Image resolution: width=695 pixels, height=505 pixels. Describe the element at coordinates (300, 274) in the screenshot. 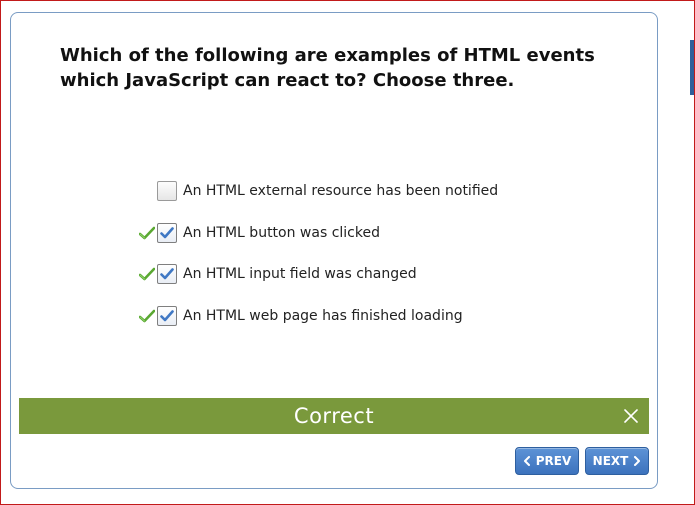

I see `answer-label: An HTML input field was changed` at that location.